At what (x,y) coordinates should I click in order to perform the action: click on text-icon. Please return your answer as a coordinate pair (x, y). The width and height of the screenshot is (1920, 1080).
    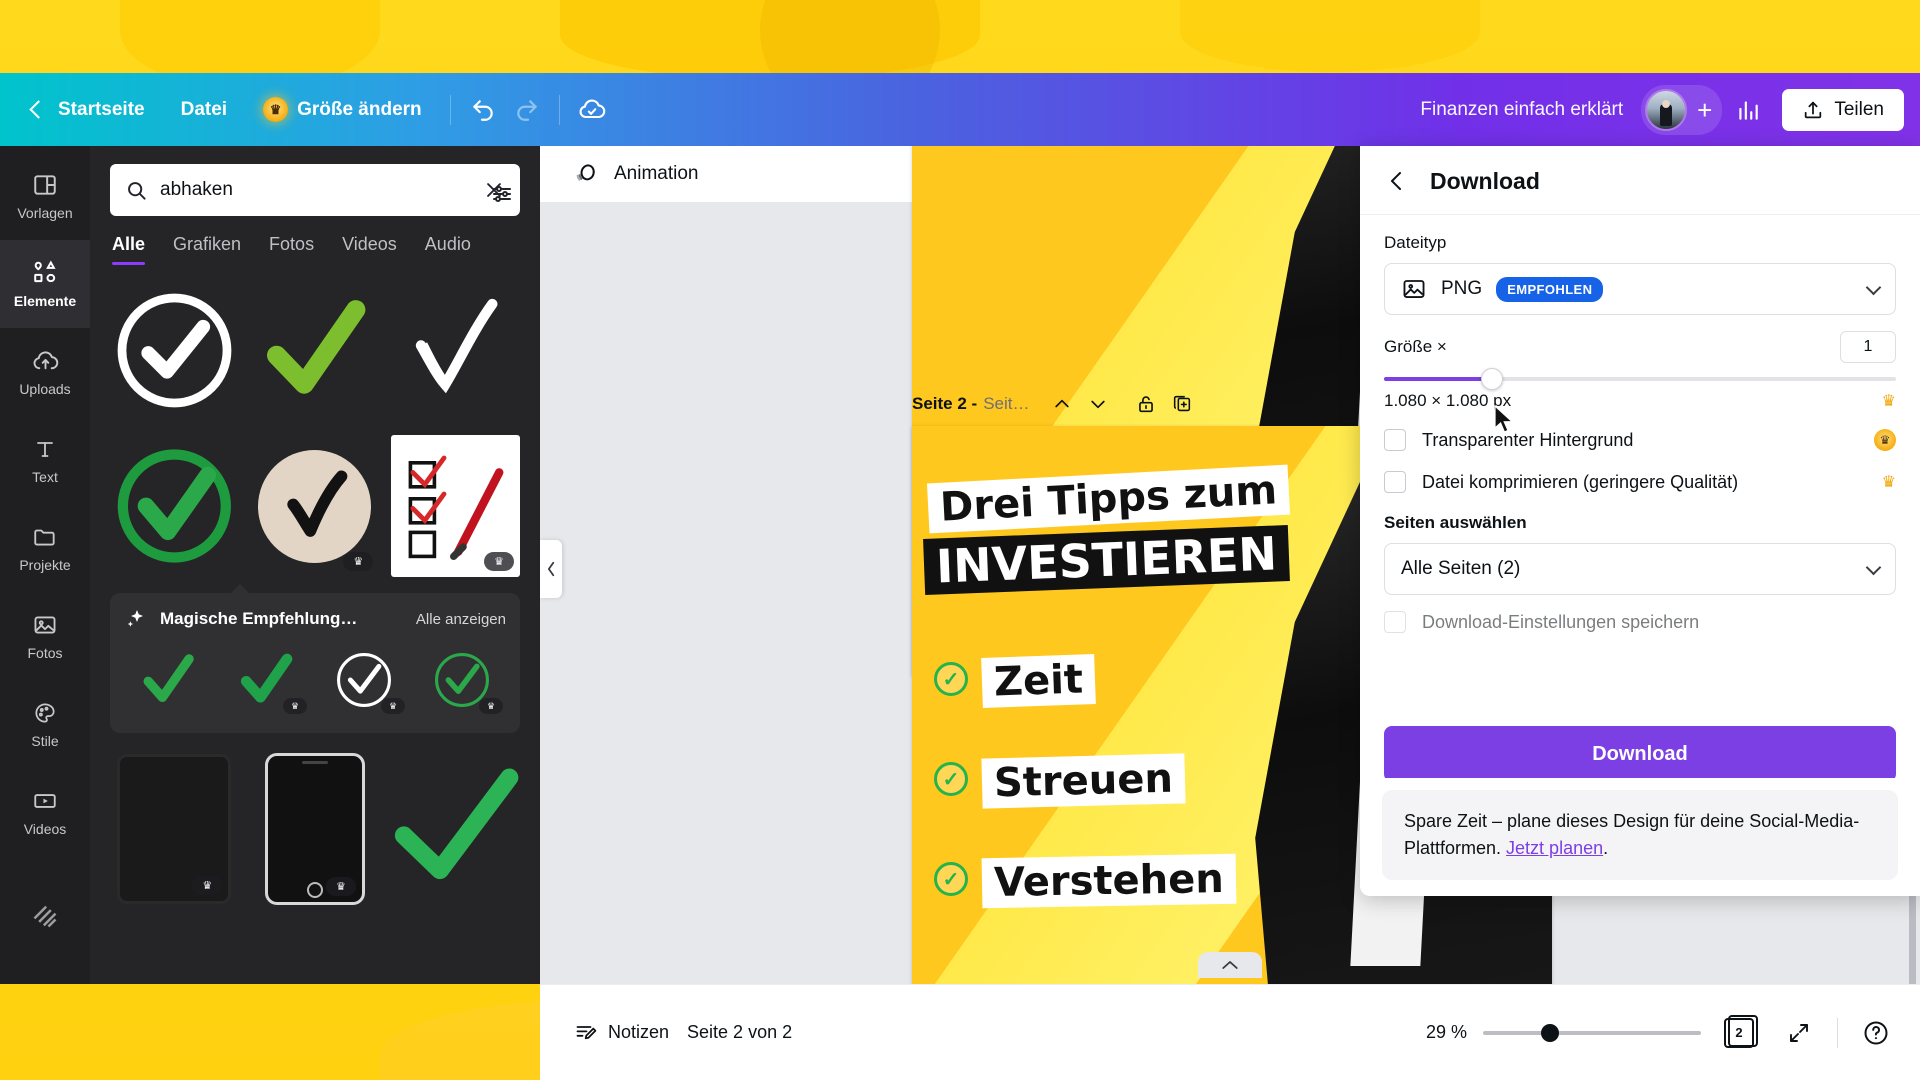
    Looking at the image, I should click on (45, 449).